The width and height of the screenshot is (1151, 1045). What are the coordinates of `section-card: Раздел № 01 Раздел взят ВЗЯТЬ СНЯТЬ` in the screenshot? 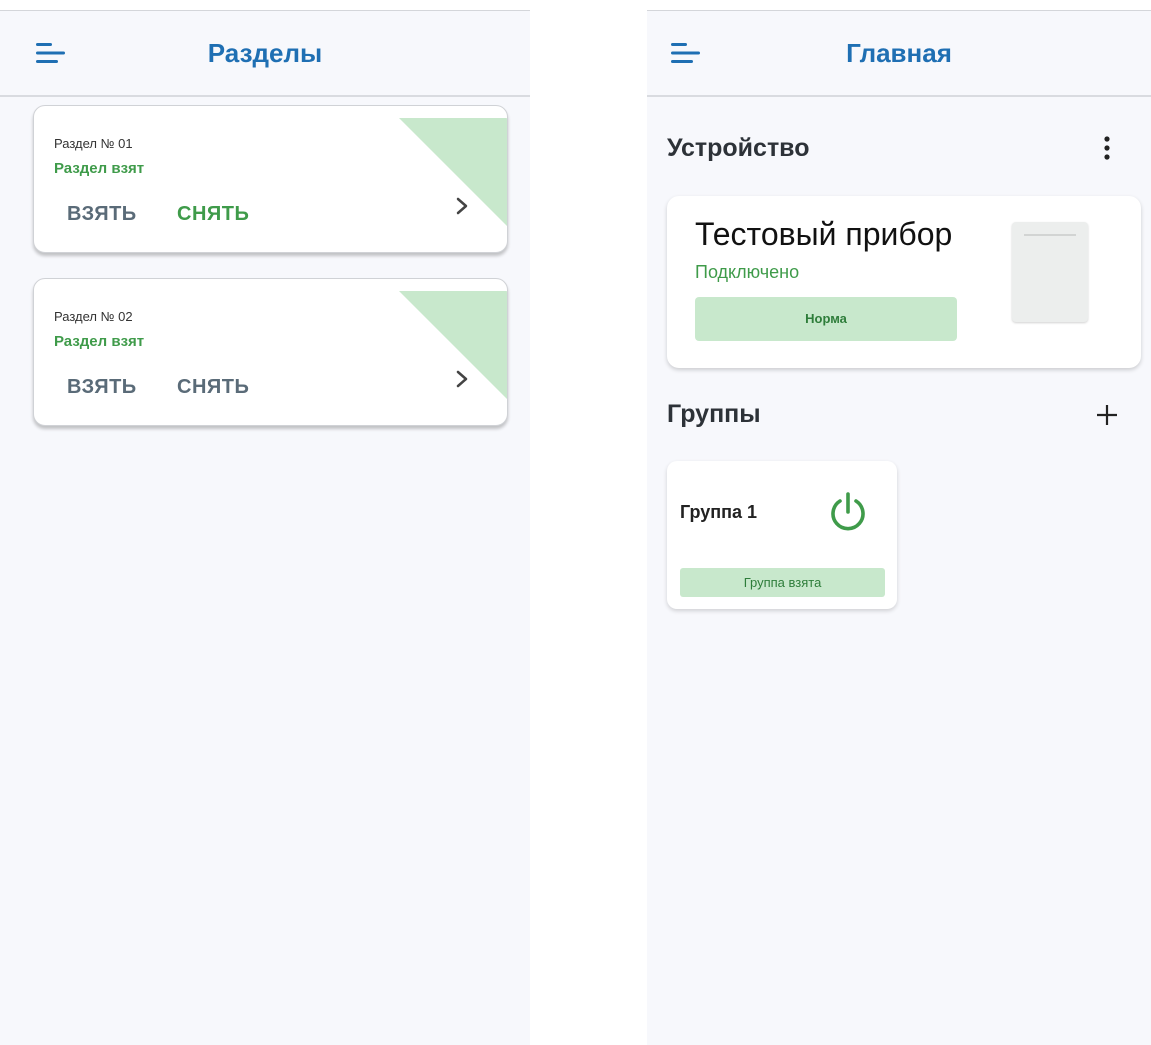 It's located at (270, 179).